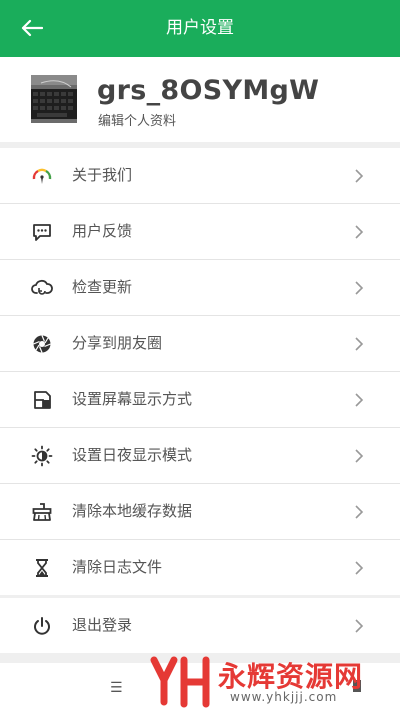  I want to click on menu-item-day-night-mode: 设置日夜显示模式, so click(200, 456).